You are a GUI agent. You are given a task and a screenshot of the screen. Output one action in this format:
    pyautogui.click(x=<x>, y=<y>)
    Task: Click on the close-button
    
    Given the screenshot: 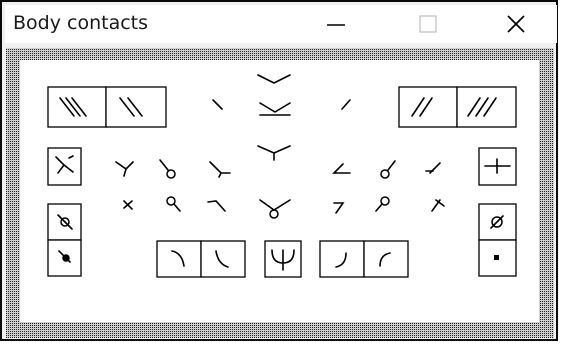 What is the action you would take?
    pyautogui.click(x=516, y=24)
    